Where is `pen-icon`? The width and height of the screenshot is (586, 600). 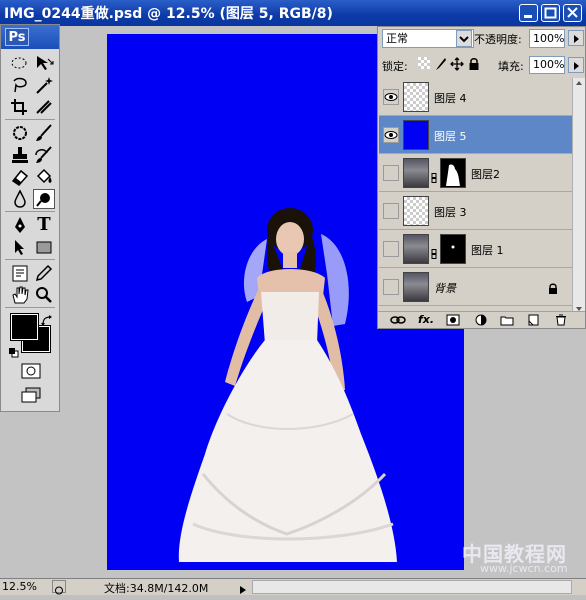
pen-icon is located at coordinates (20, 225).